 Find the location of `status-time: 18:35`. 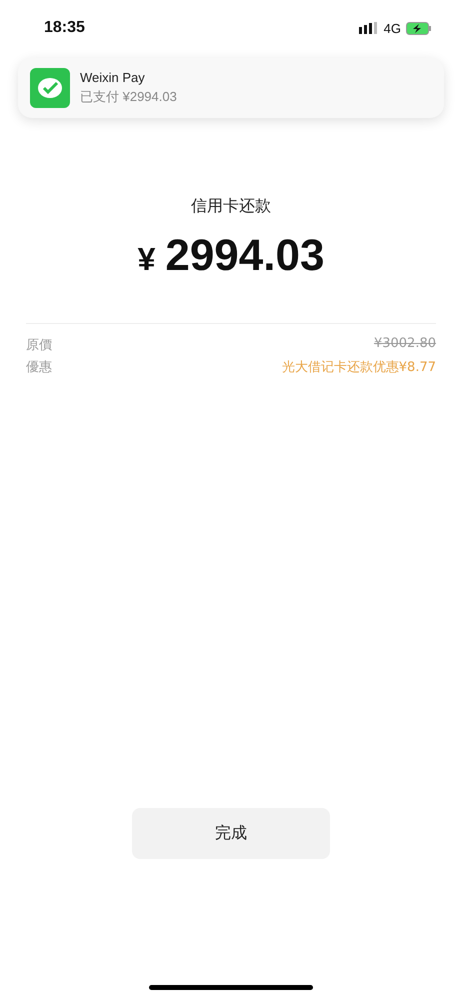

status-time: 18:35 is located at coordinates (64, 28).